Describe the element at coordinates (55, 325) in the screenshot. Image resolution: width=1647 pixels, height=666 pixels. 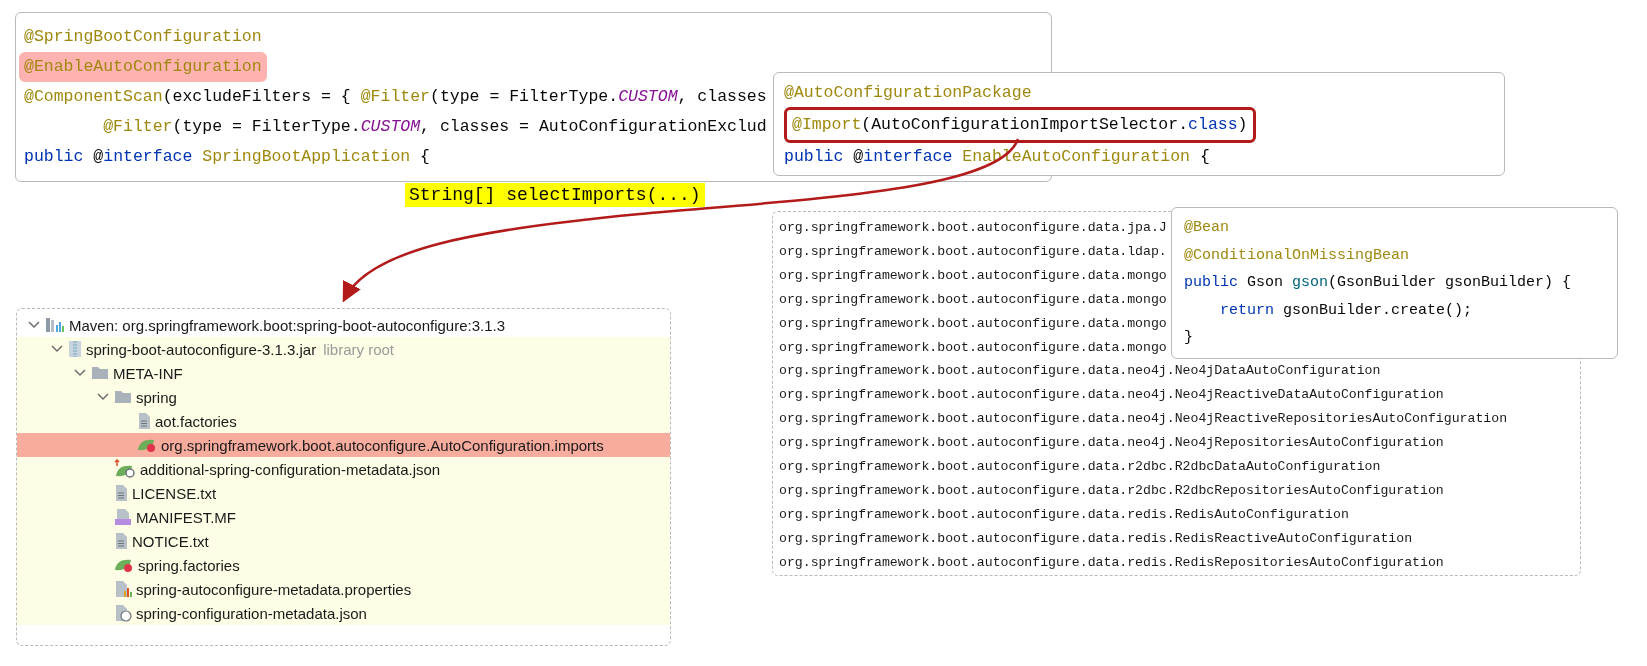
I see `library-icon` at that location.